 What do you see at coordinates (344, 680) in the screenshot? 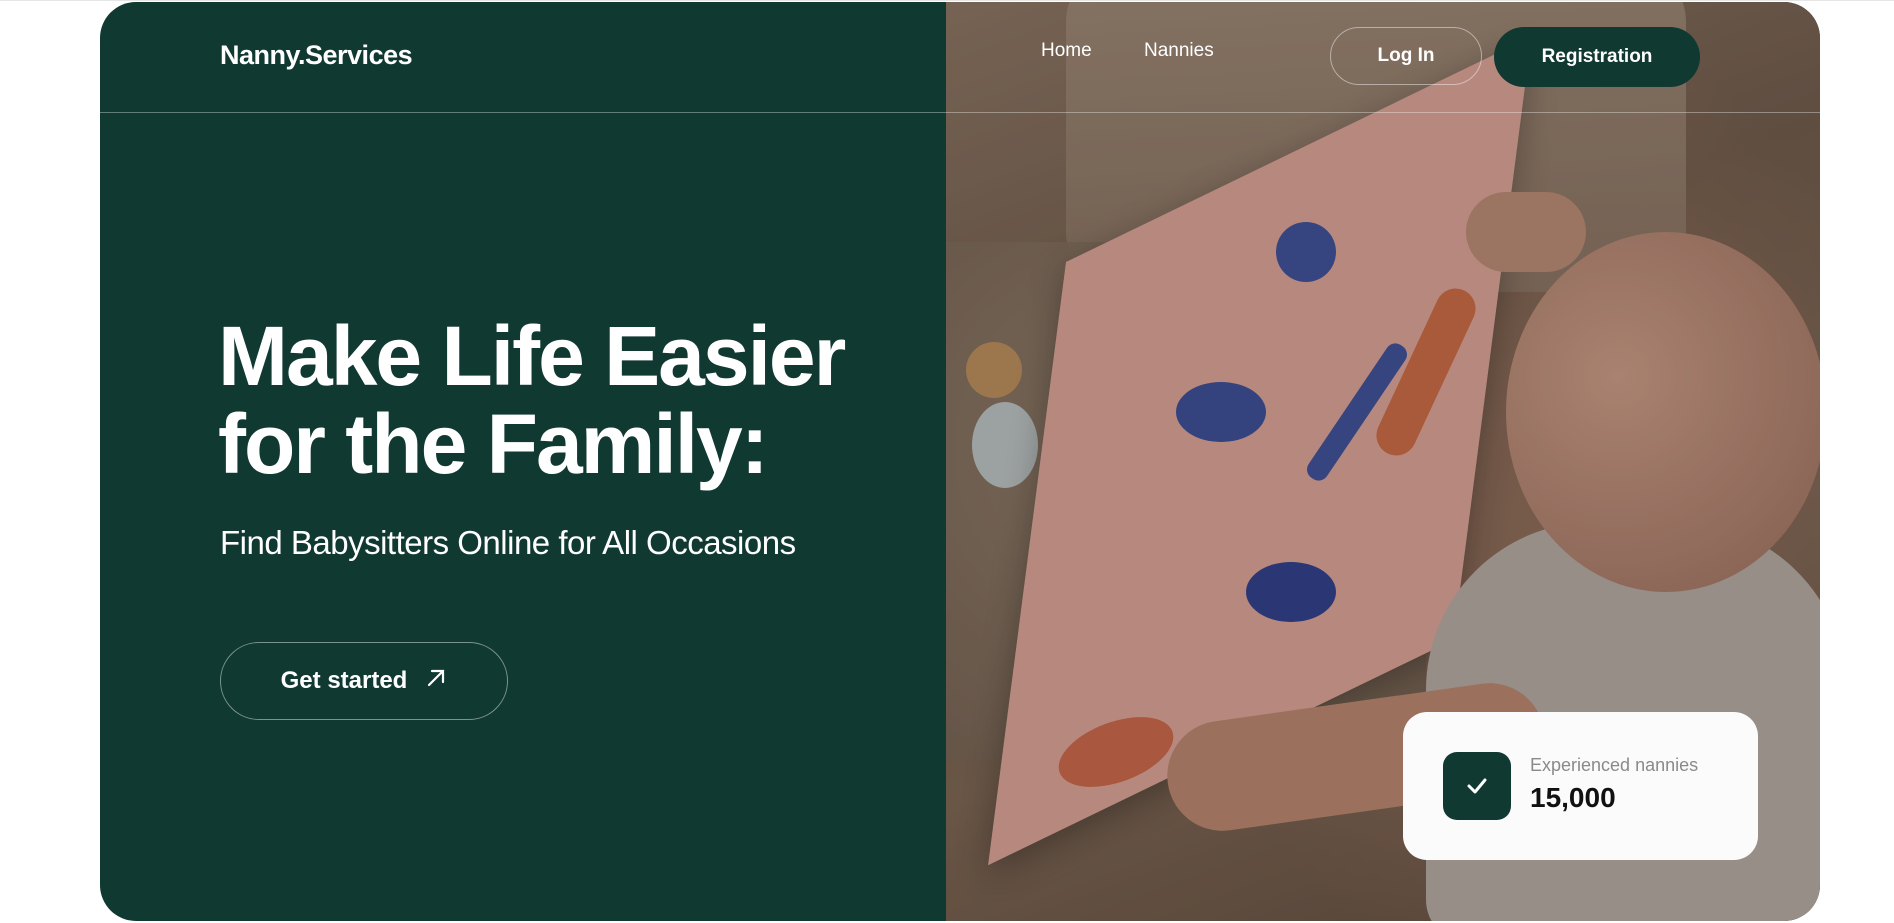
I see `get-started-label: Get started` at bounding box center [344, 680].